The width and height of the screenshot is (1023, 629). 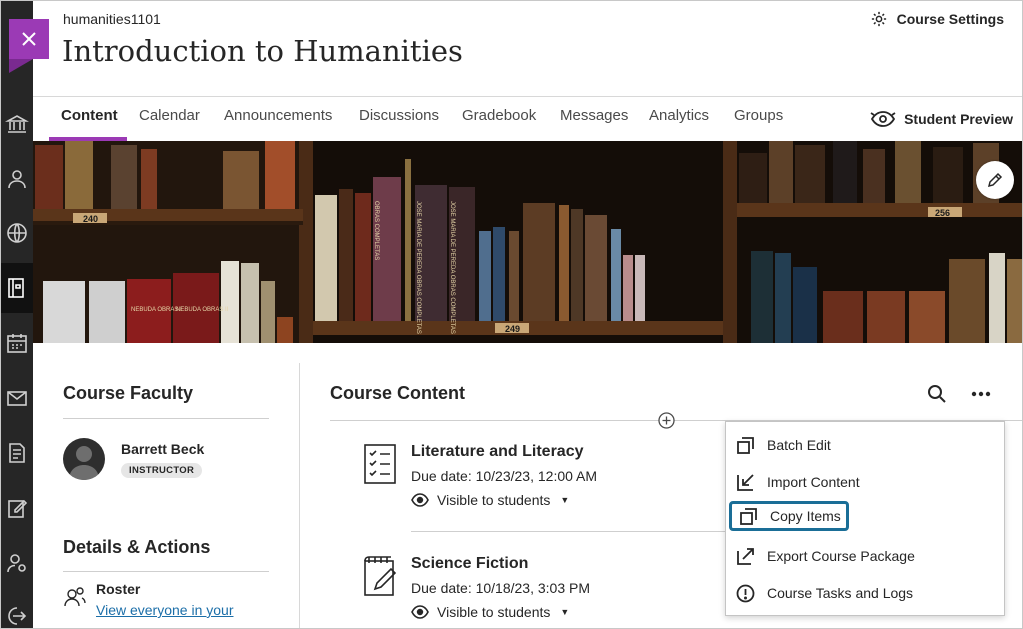 I want to click on menu-item-import-content: Import Content, so click(x=798, y=482).